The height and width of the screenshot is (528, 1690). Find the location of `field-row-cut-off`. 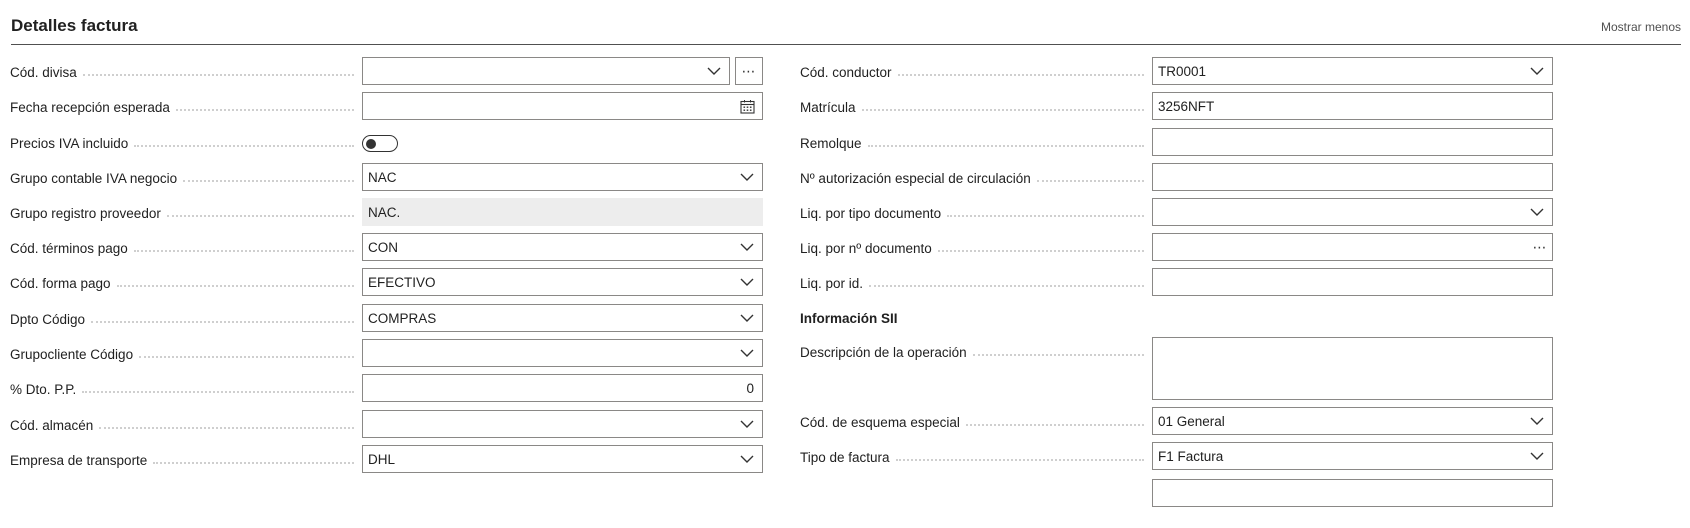

field-row-cut-off is located at coordinates (1180, 494).